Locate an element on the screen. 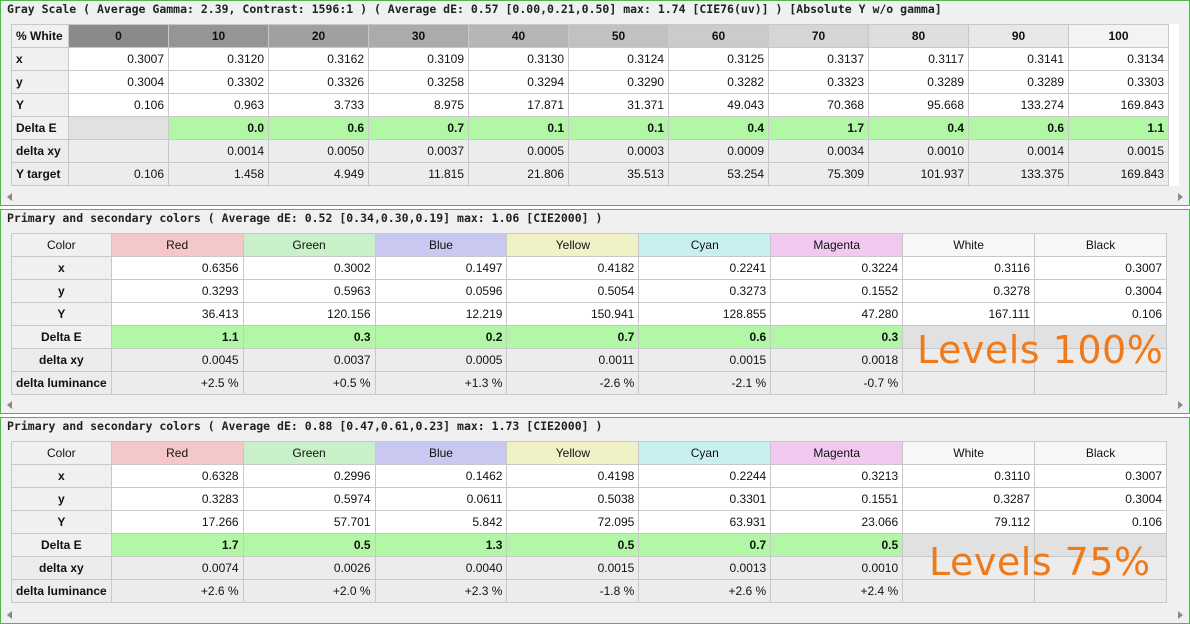 The height and width of the screenshot is (624, 1190). colors-row-label: y is located at coordinates (61, 291).